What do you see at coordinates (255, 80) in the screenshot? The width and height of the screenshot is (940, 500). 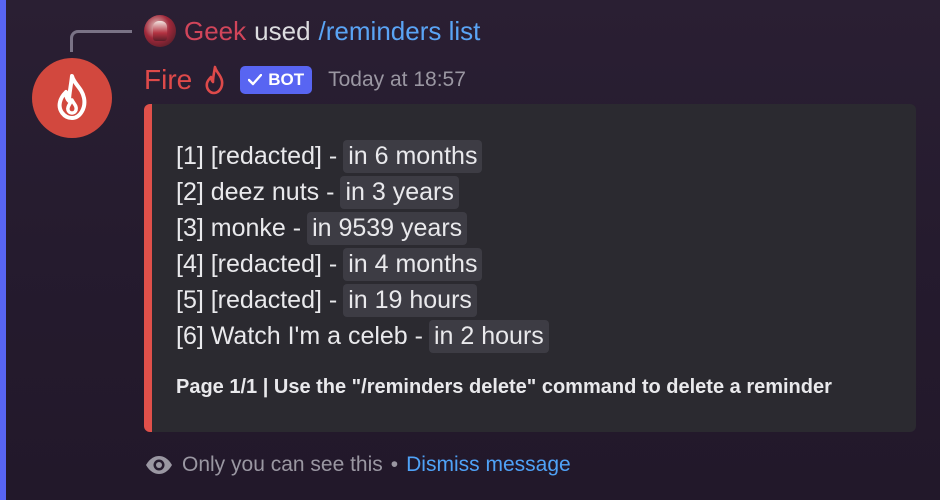 I see `verified-check-icon` at bounding box center [255, 80].